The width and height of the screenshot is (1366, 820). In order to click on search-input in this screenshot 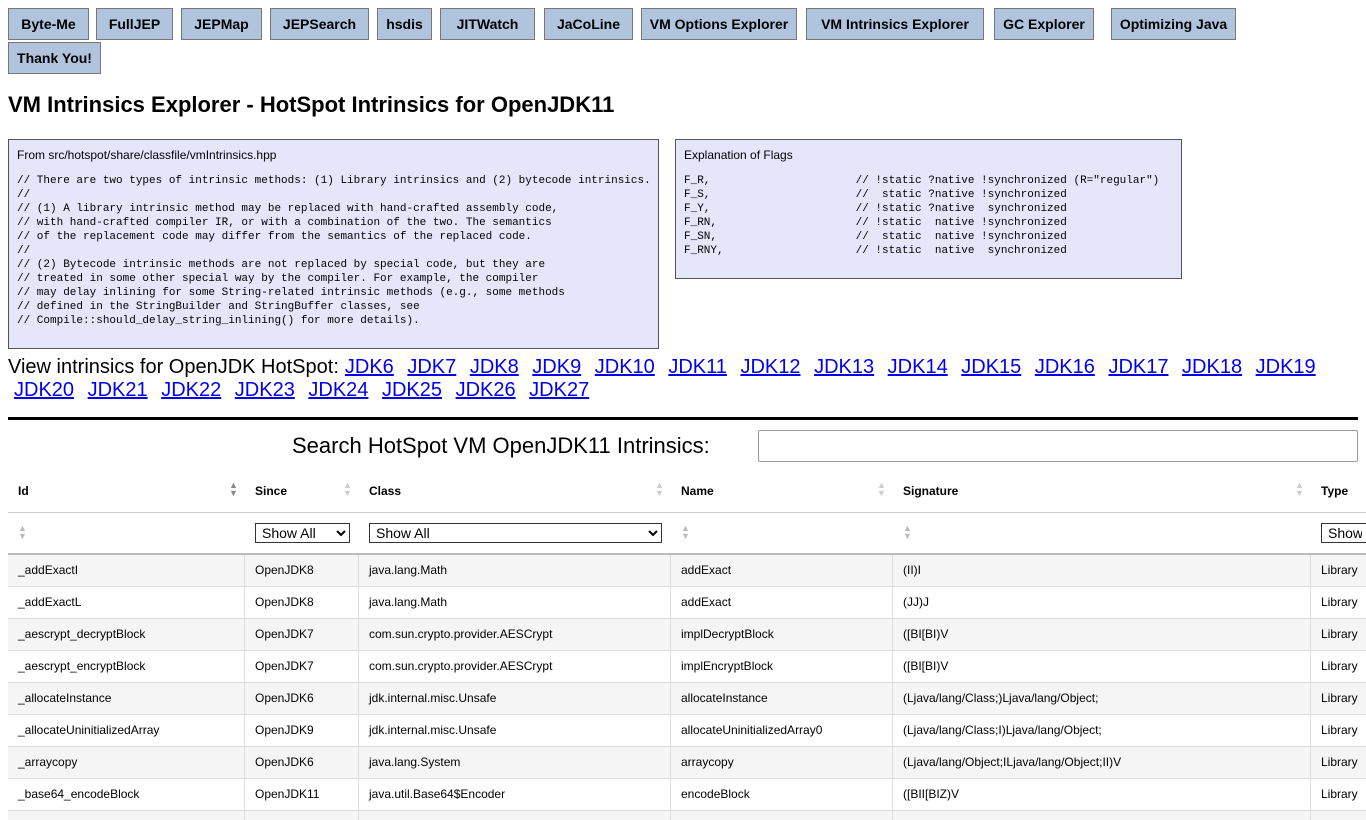, I will do `click(1058, 446)`.